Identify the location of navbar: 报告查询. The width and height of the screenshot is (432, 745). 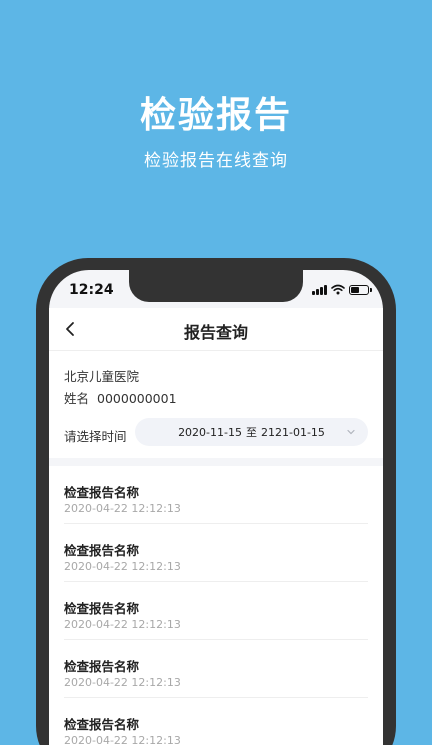
(216, 329).